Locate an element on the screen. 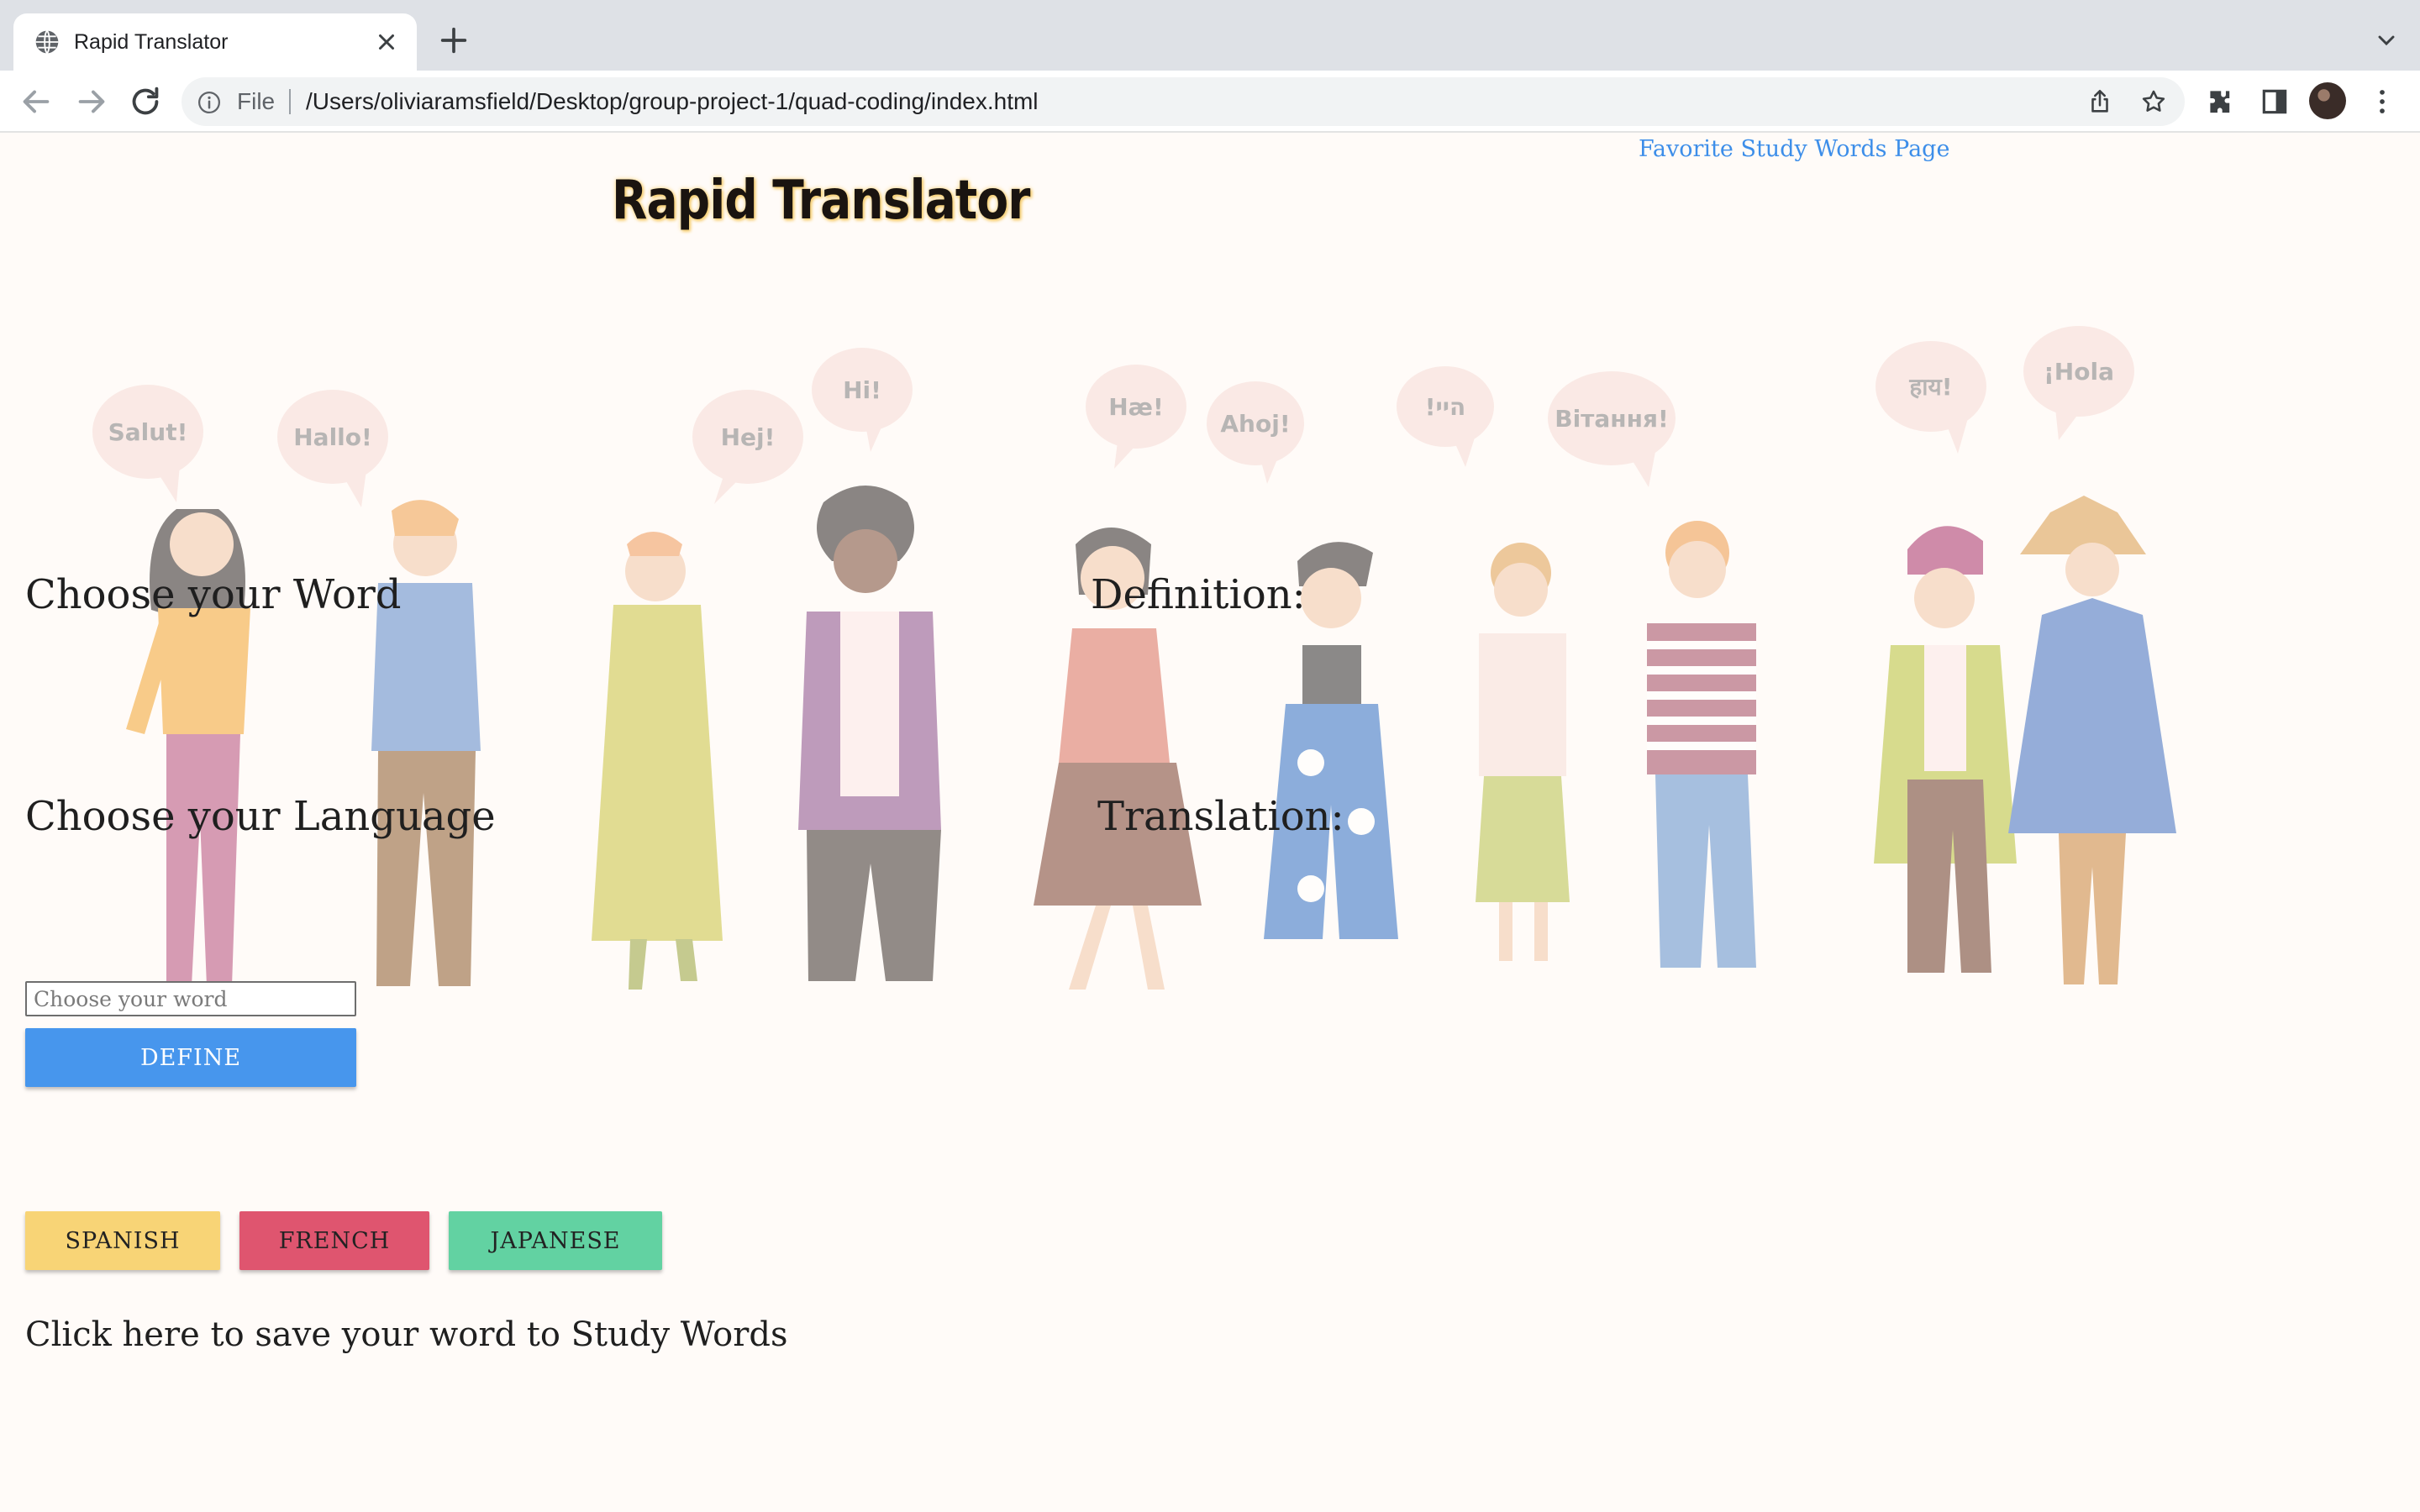 This screenshot has width=2420, height=1512. definition-heading: Definition: is located at coordinates (1198, 594).